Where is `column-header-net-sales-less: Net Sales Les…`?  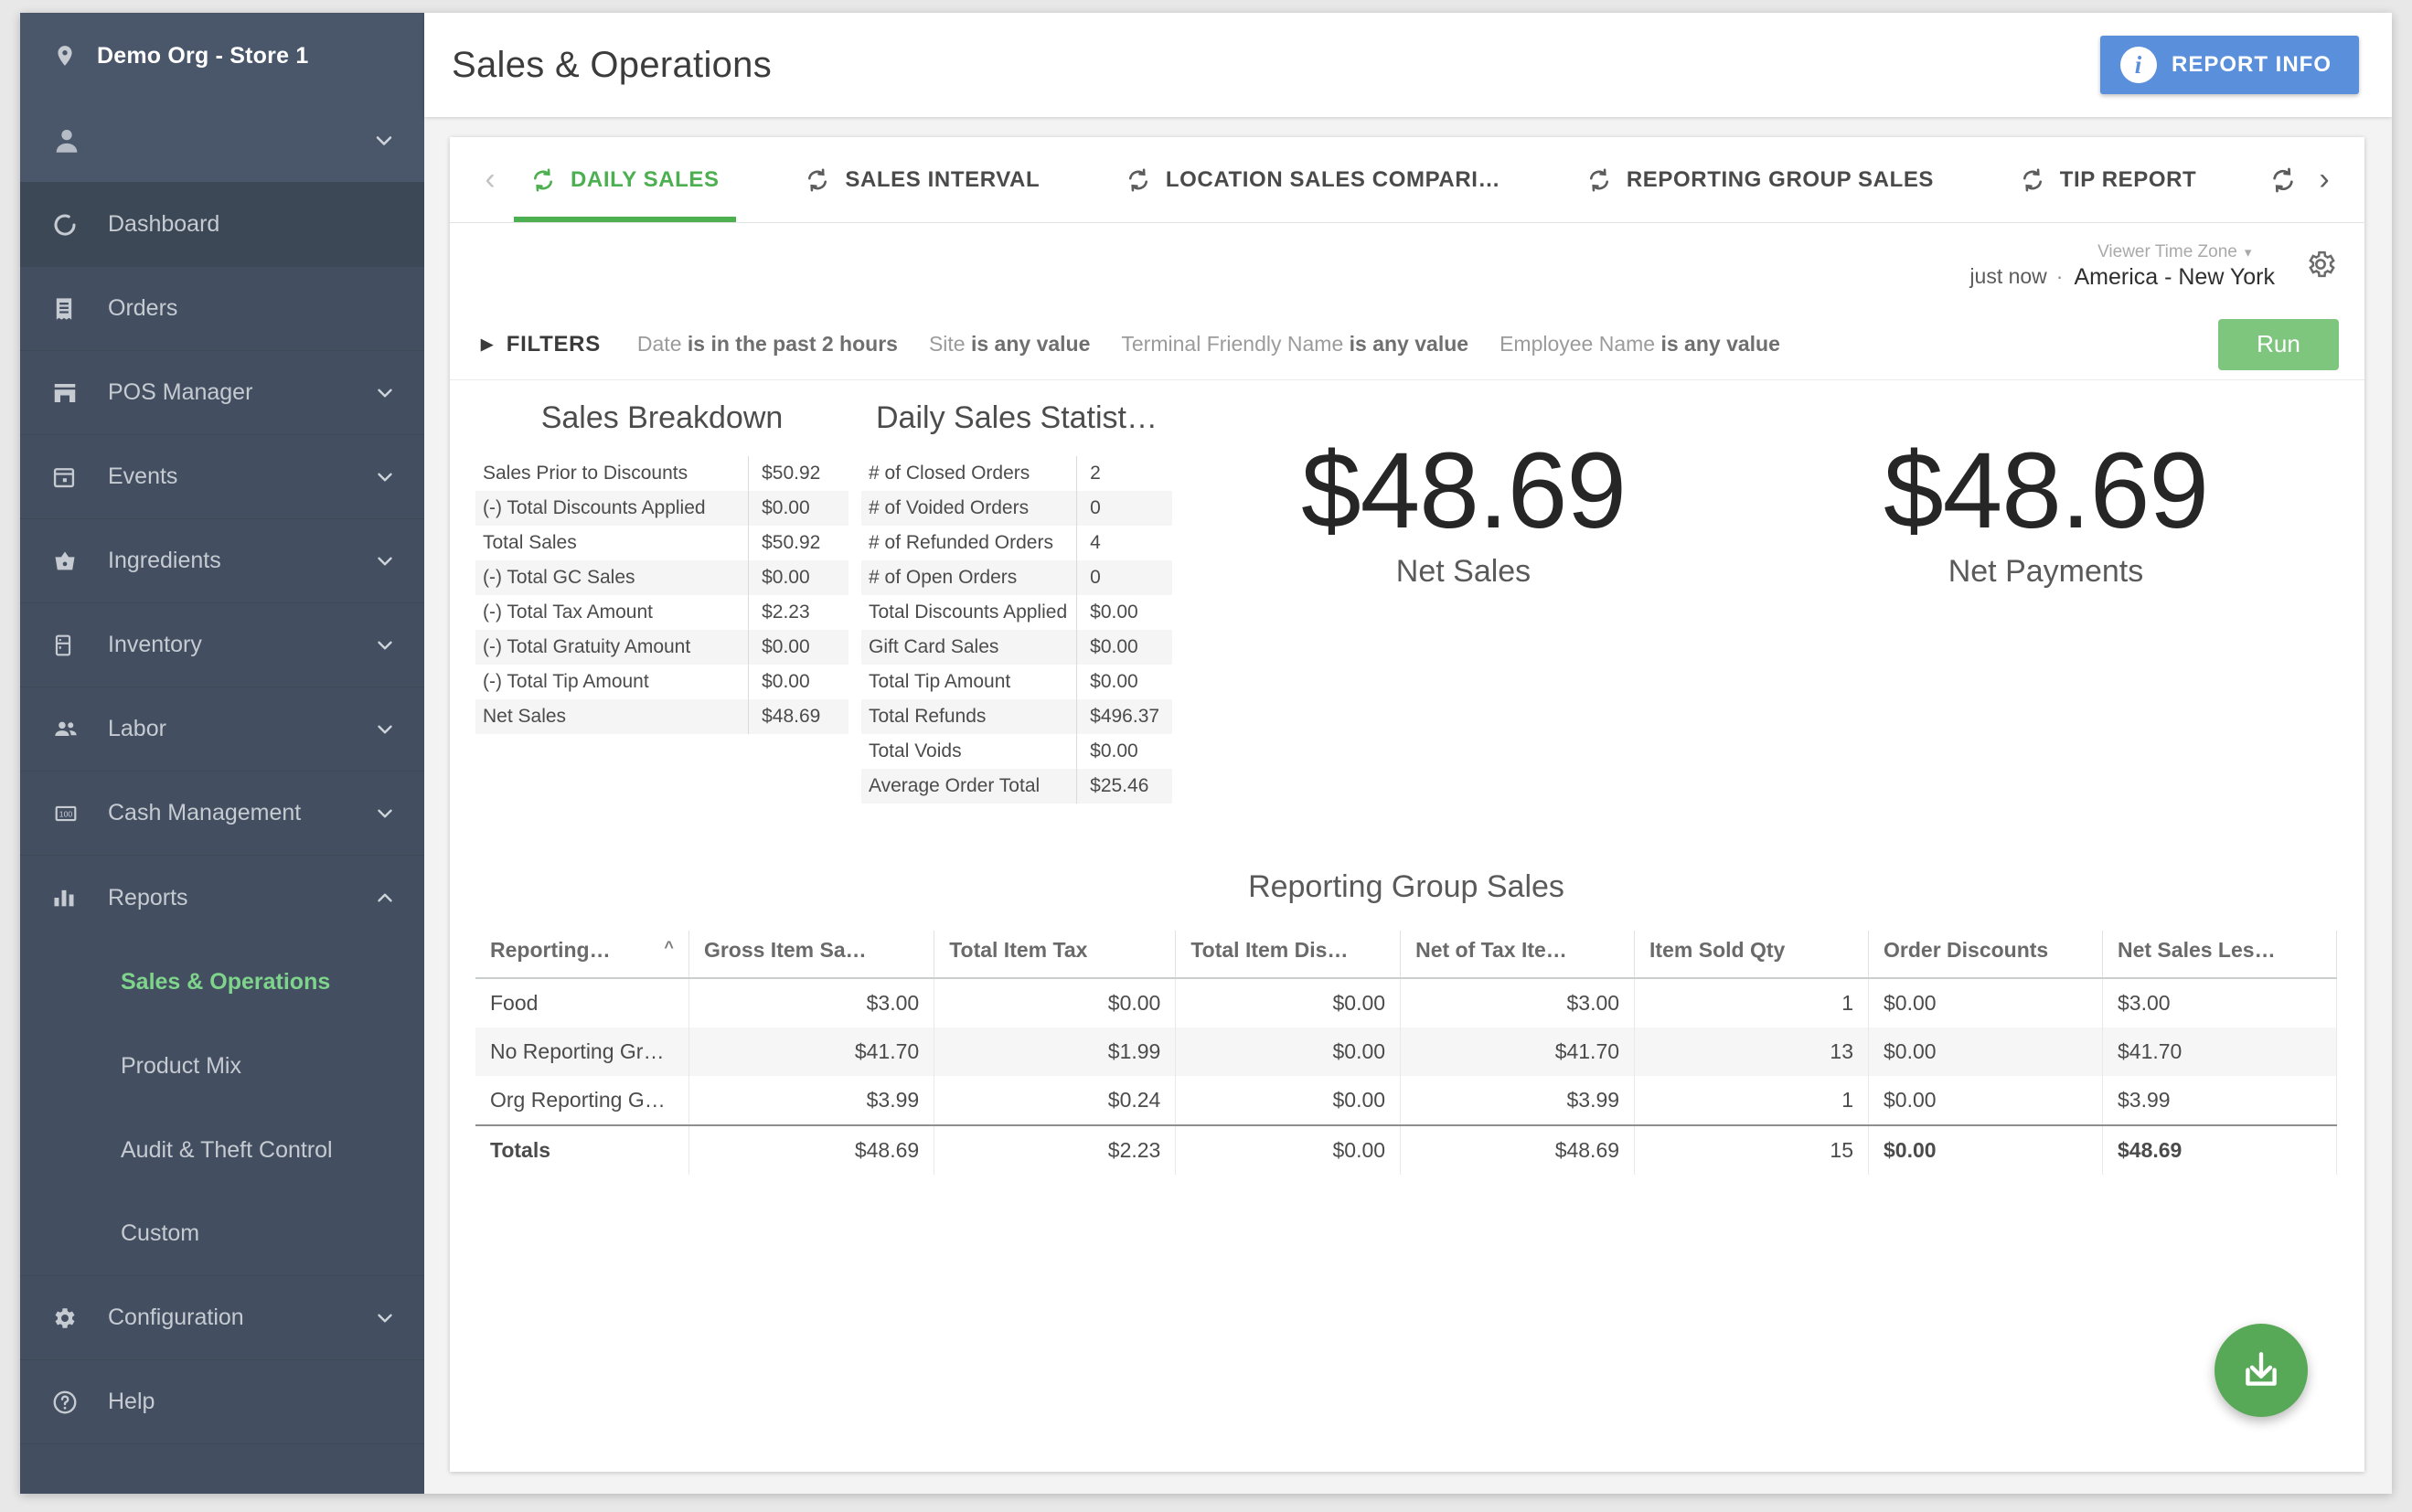
column-header-net-sales-less: Net Sales Les… is located at coordinates (2220, 955).